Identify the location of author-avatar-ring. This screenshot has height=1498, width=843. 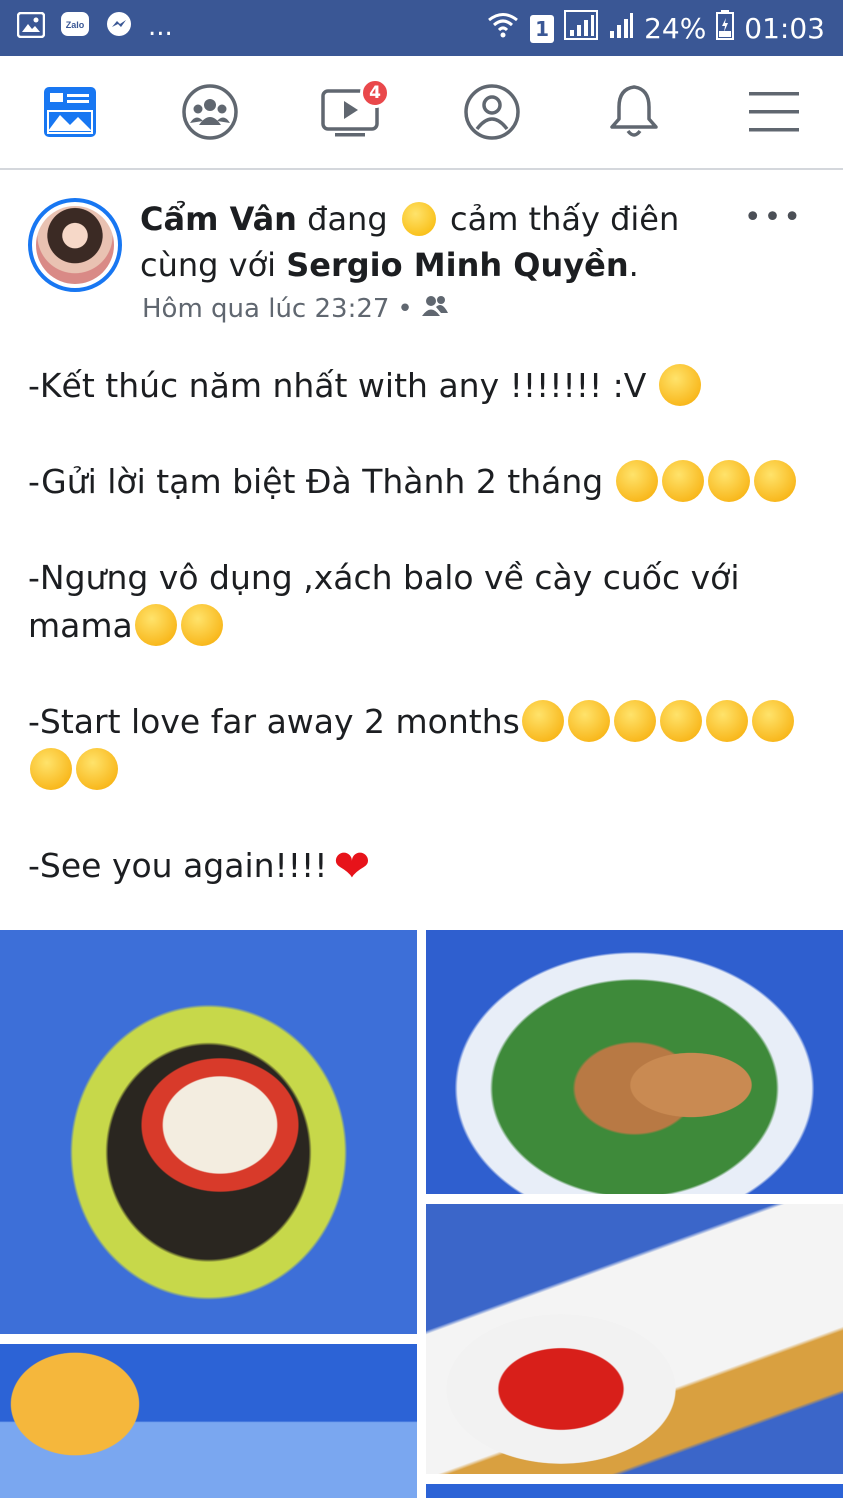
(75, 245).